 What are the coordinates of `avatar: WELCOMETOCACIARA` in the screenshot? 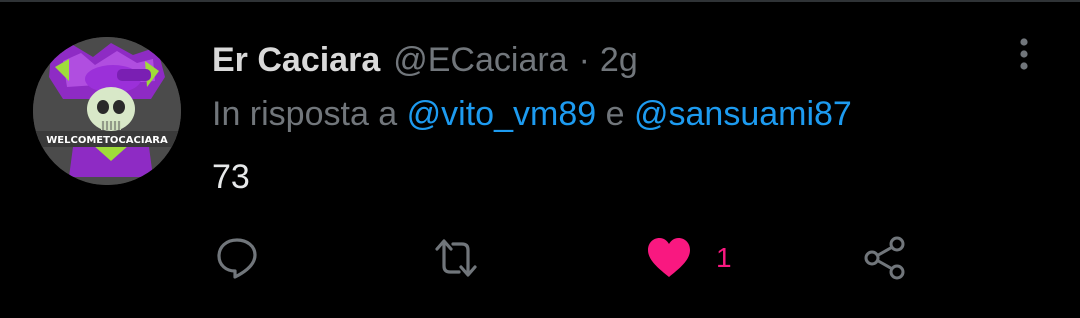 It's located at (107, 111).